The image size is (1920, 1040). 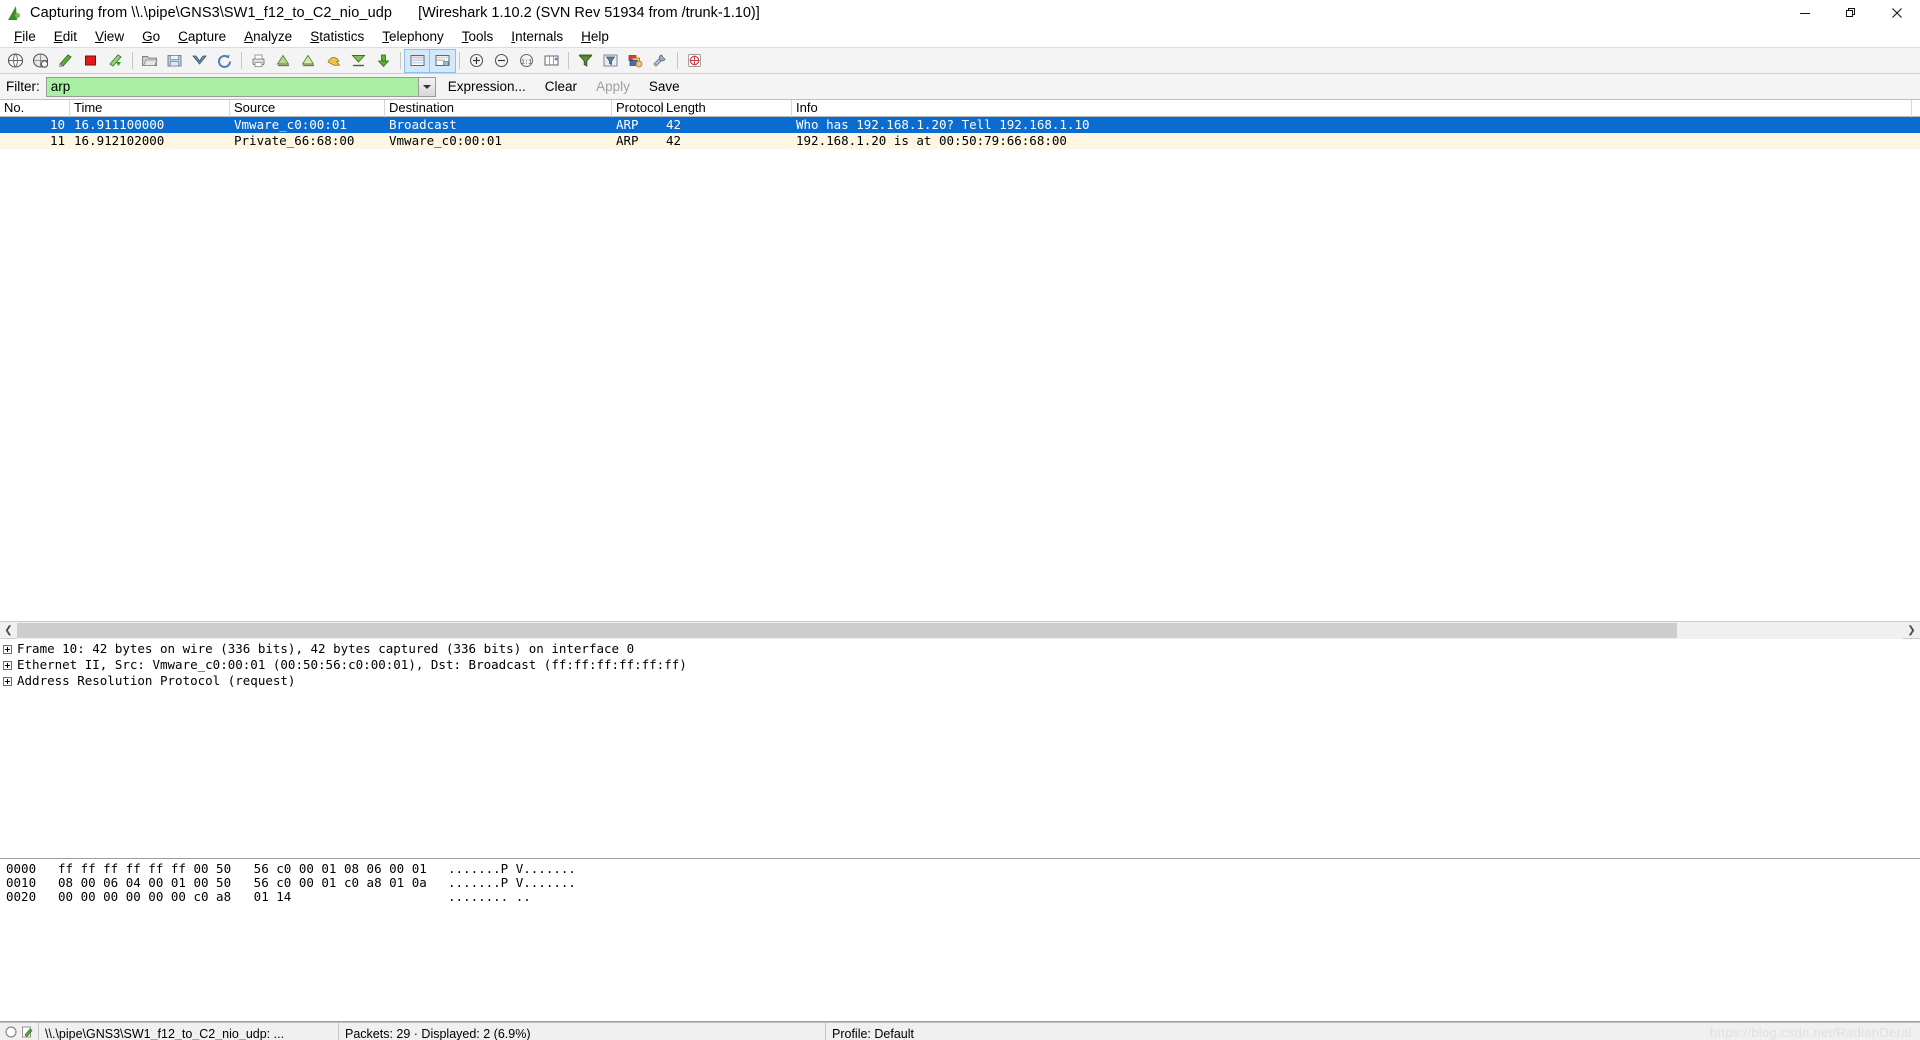 What do you see at coordinates (476, 61) in the screenshot?
I see `zoom-in-icon` at bounding box center [476, 61].